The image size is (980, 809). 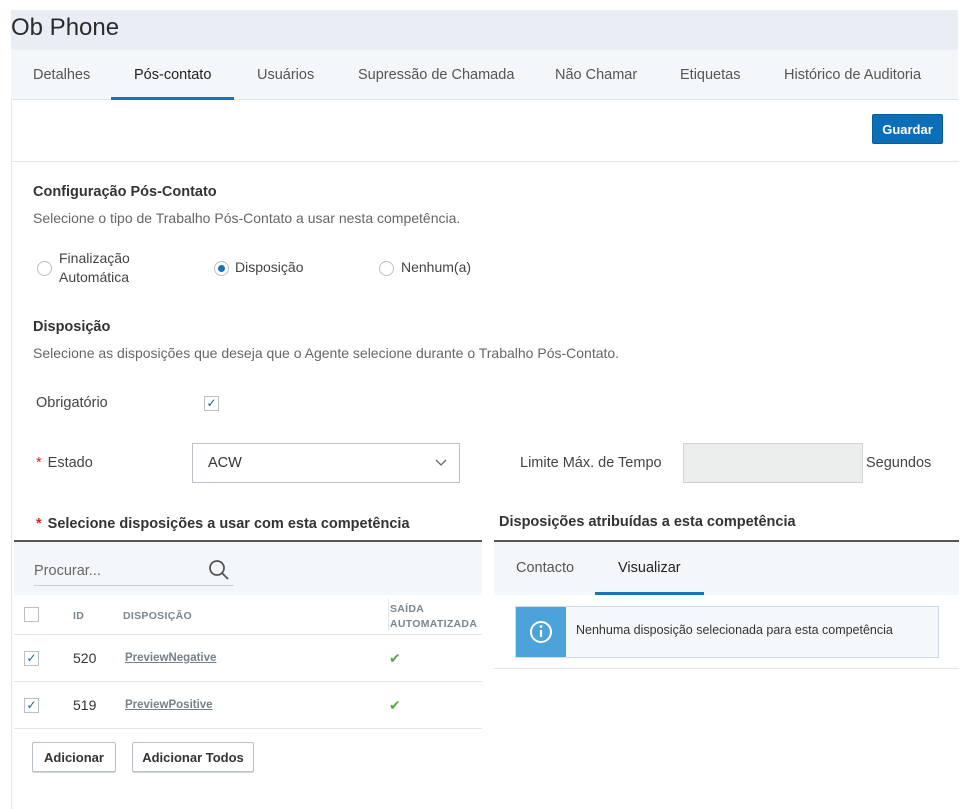 I want to click on radio-label-nenhum: Nenhum(a), so click(x=436, y=267).